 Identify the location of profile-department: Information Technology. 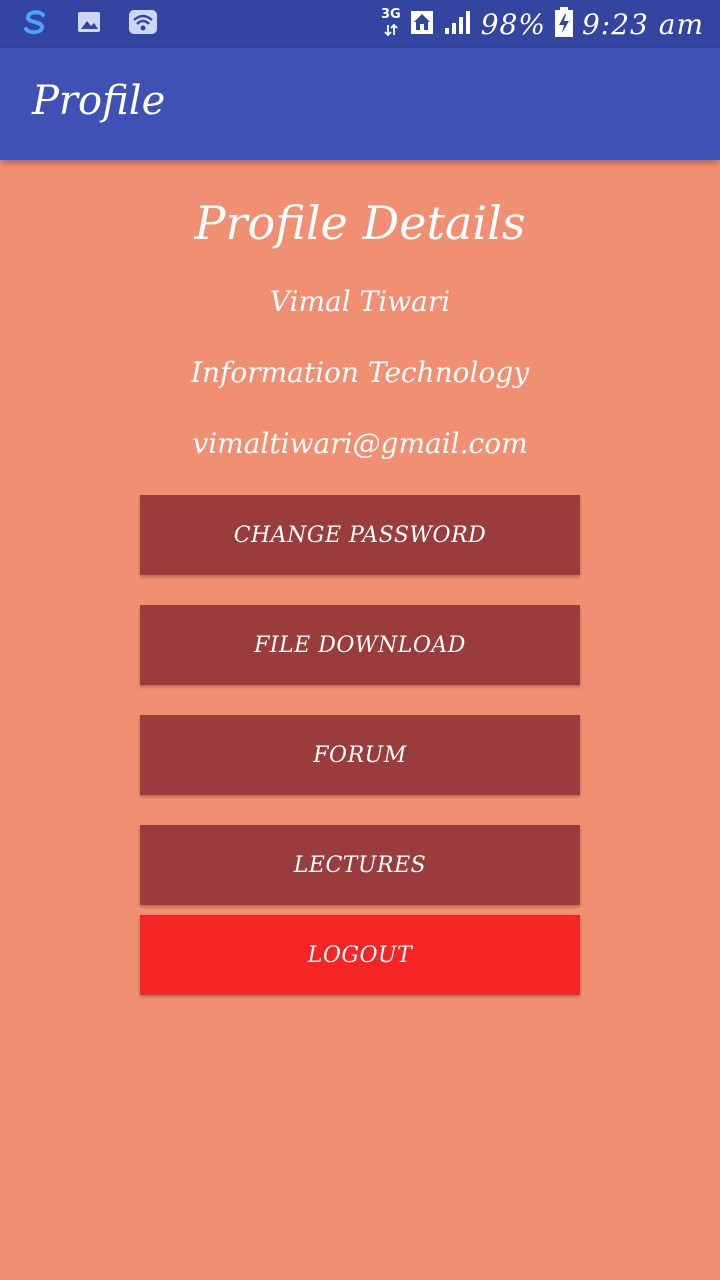
(360, 372).